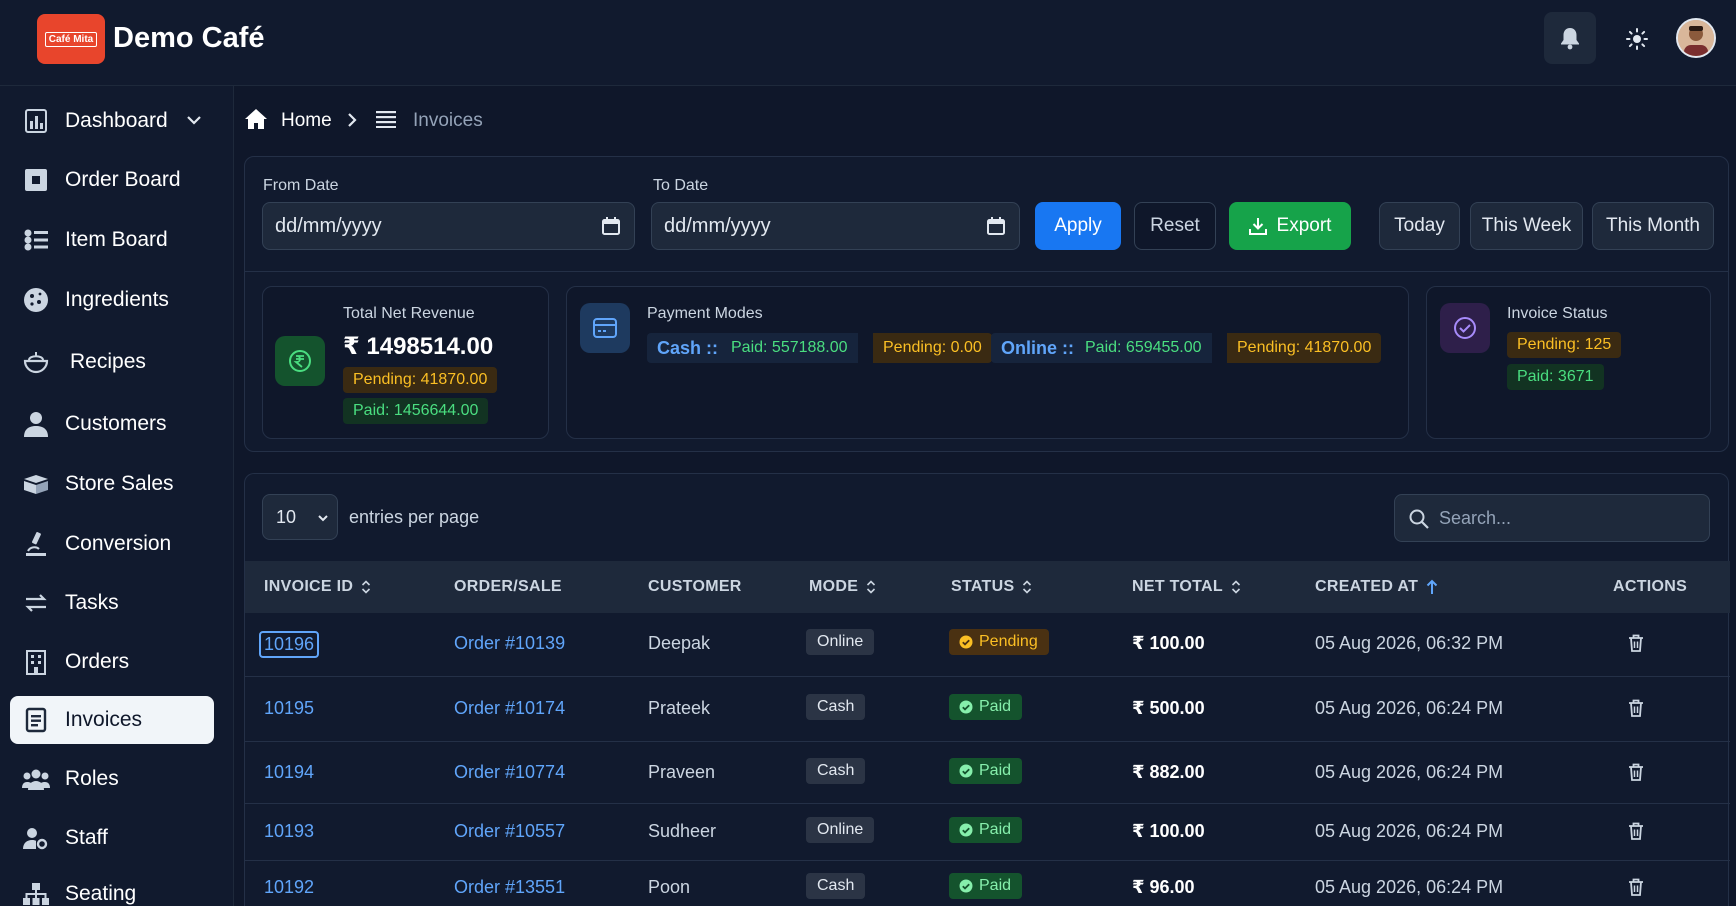 This screenshot has height=906, width=1736. I want to click on invoice-id-link: 10192, so click(289, 887).